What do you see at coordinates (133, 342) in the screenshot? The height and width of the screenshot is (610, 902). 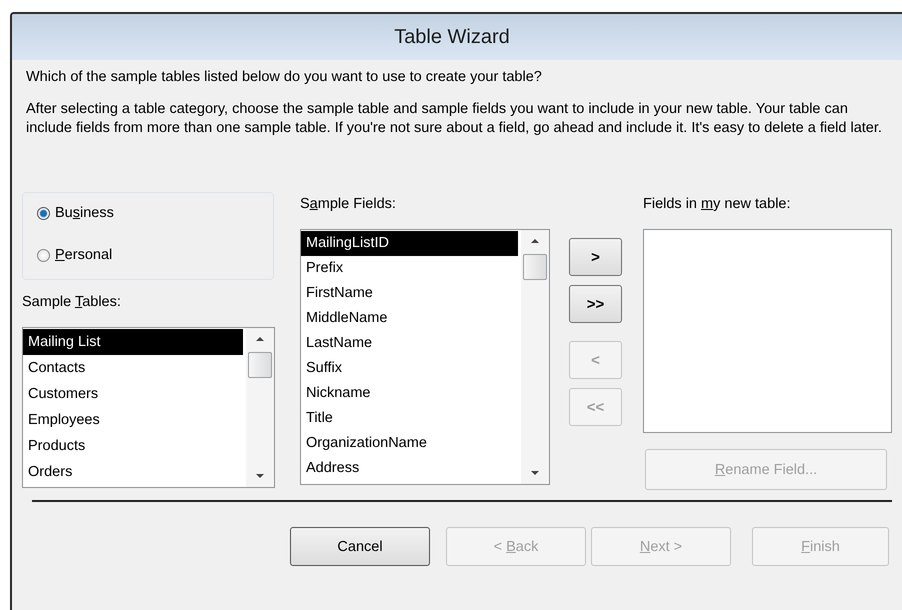 I see `list-item: Mailing List` at bounding box center [133, 342].